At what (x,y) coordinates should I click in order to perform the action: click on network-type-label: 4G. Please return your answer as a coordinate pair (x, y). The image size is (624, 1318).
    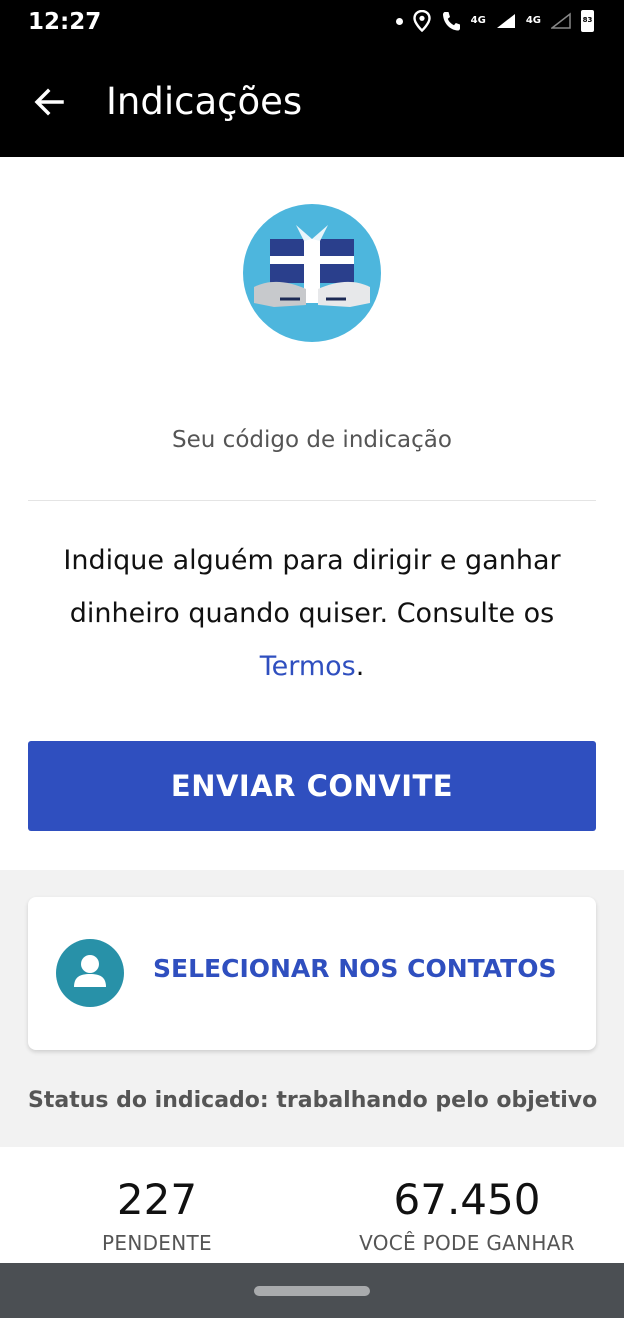
    Looking at the image, I should click on (478, 20).